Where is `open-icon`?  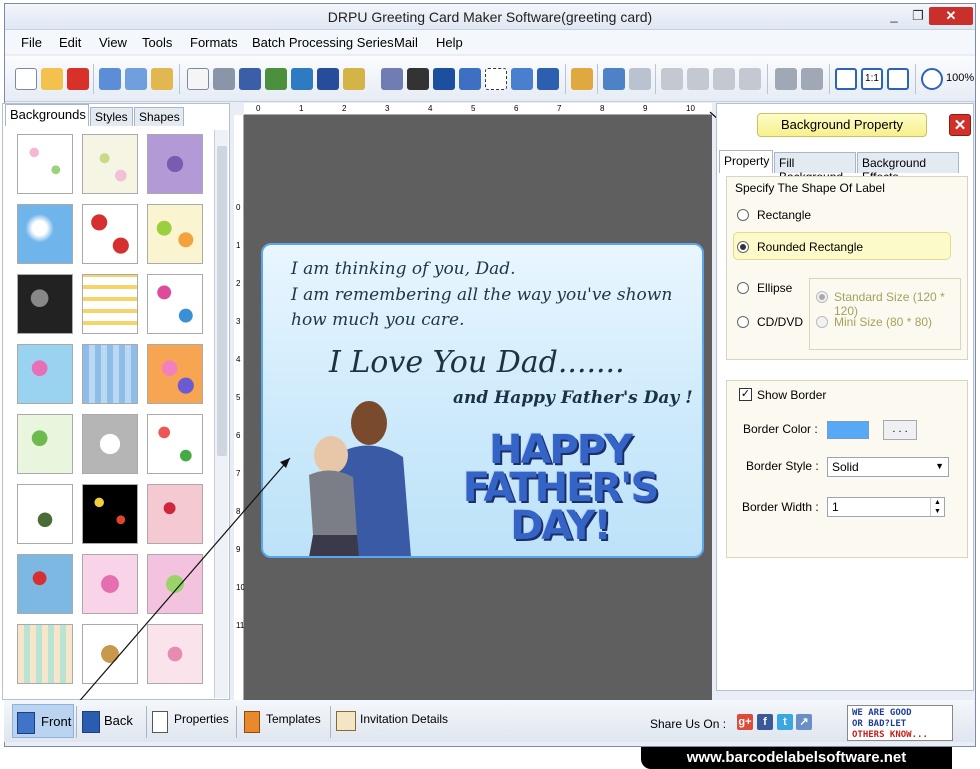
open-icon is located at coordinates (52, 79).